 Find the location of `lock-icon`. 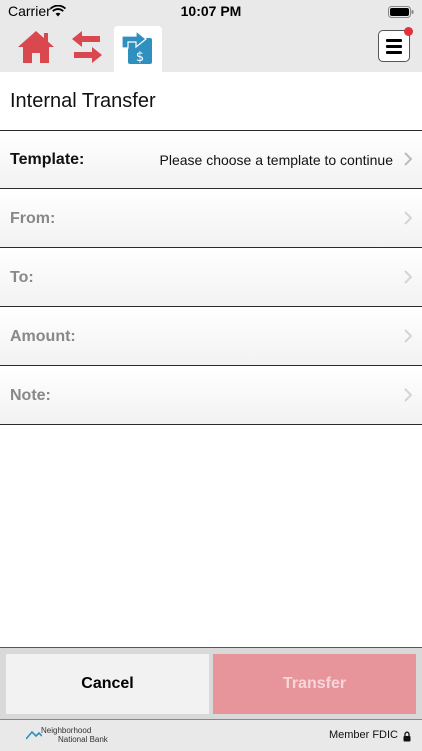

lock-icon is located at coordinates (407, 738).